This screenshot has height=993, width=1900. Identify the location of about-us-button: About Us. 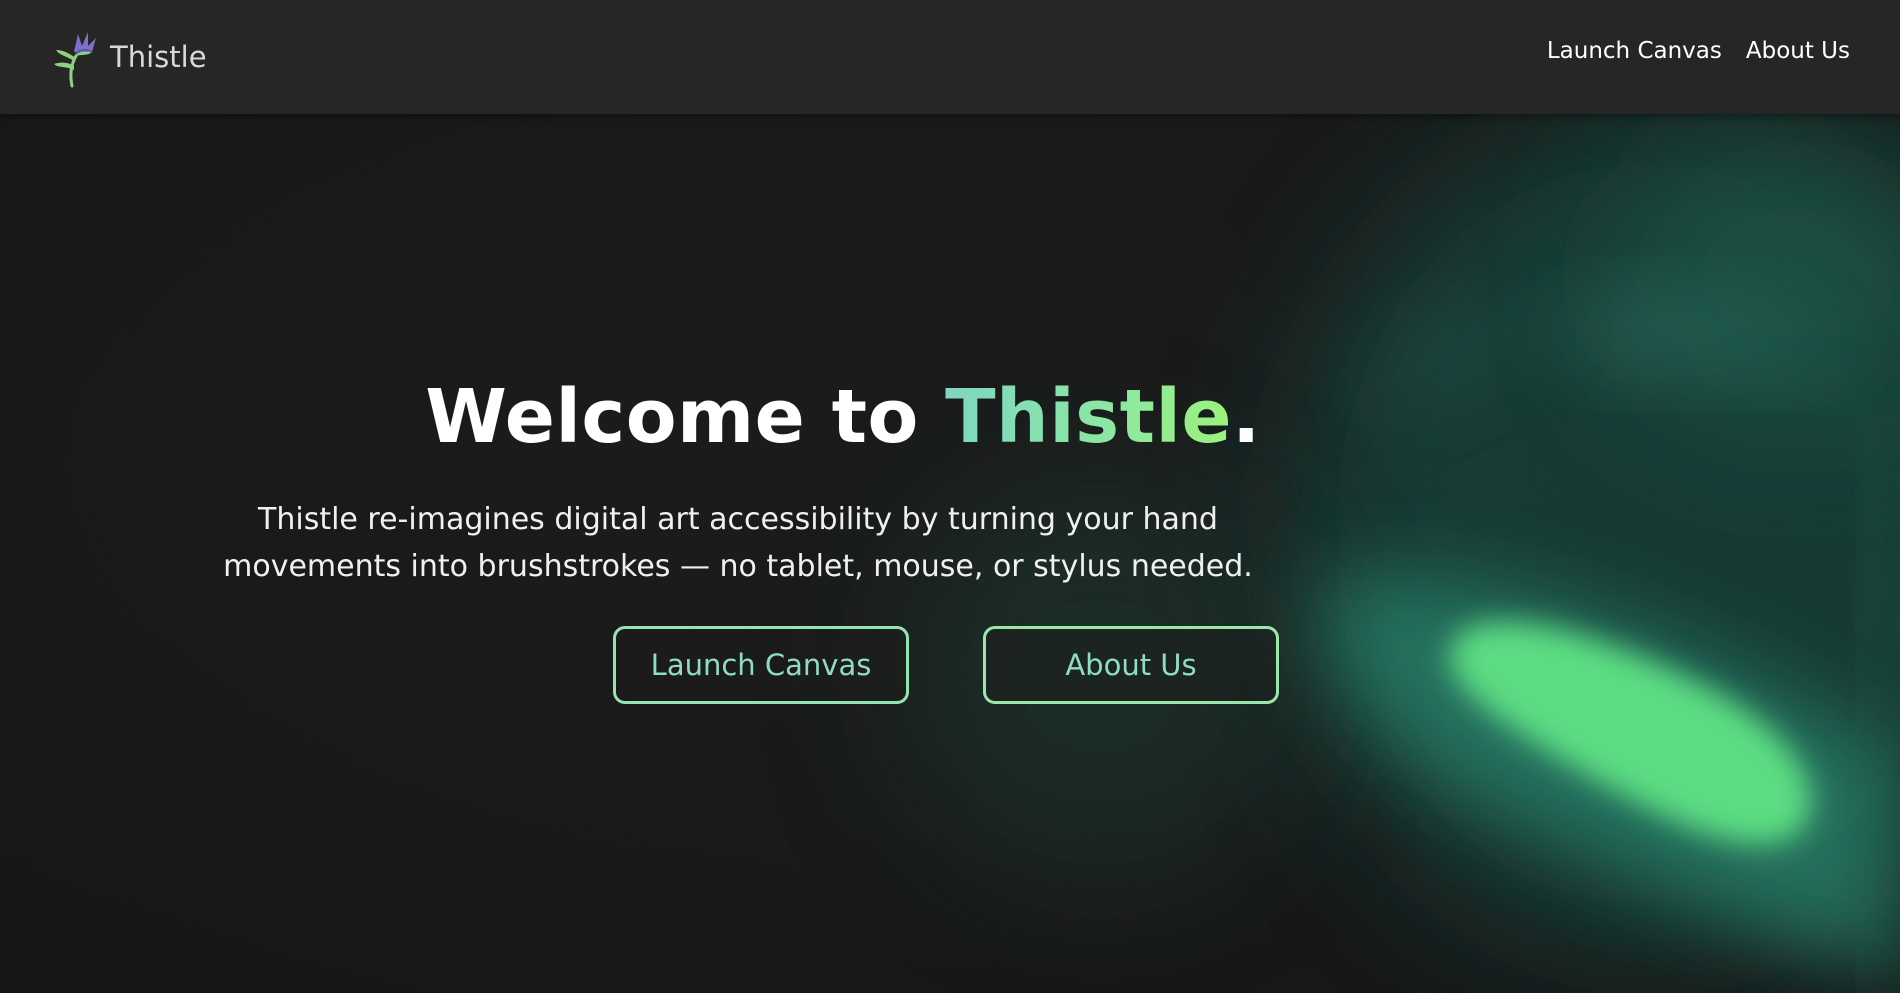
(1131, 665).